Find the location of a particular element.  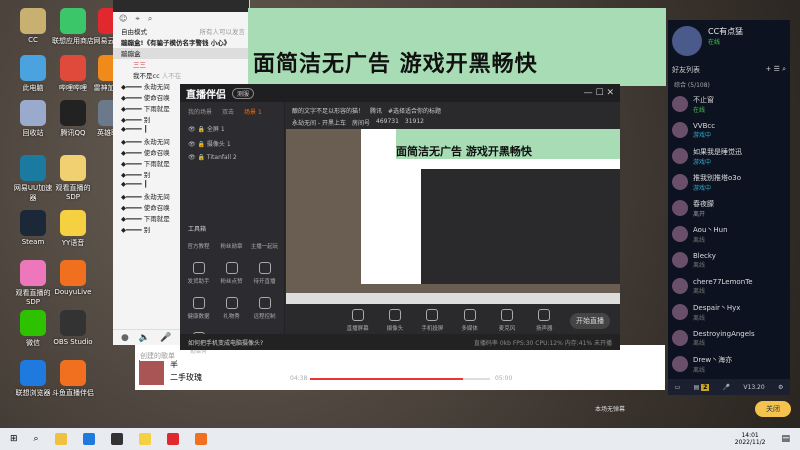

song-artist: 二手玫瑰 is located at coordinates (186, 377).